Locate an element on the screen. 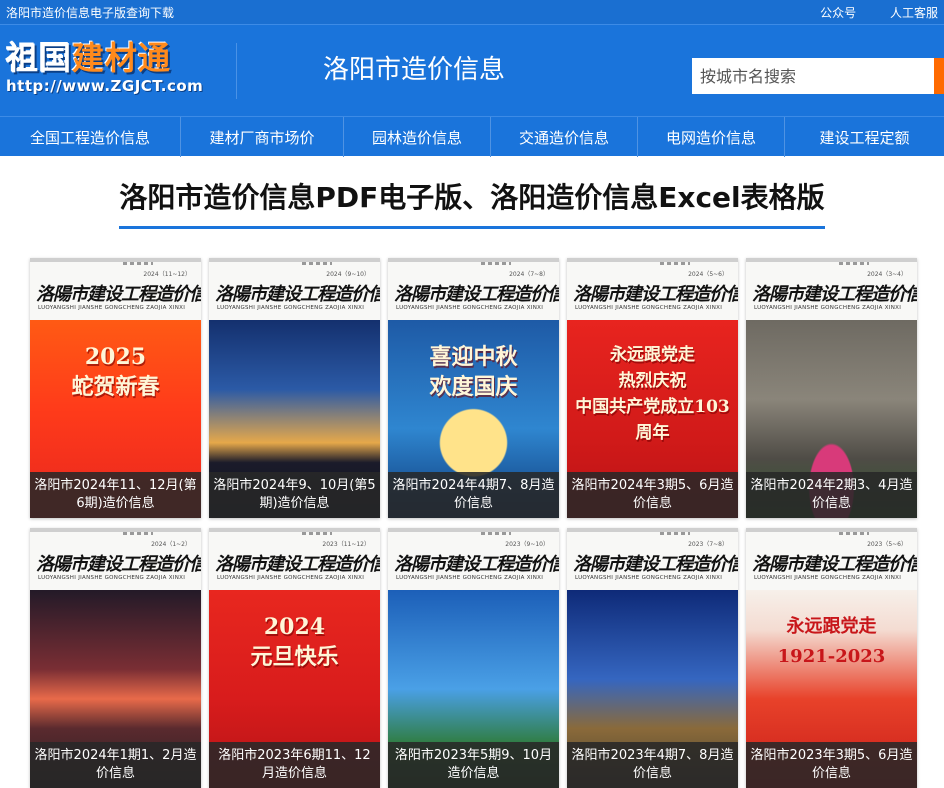 Image resolution: width=944 pixels, height=788 pixels. header-divider is located at coordinates (236, 71).